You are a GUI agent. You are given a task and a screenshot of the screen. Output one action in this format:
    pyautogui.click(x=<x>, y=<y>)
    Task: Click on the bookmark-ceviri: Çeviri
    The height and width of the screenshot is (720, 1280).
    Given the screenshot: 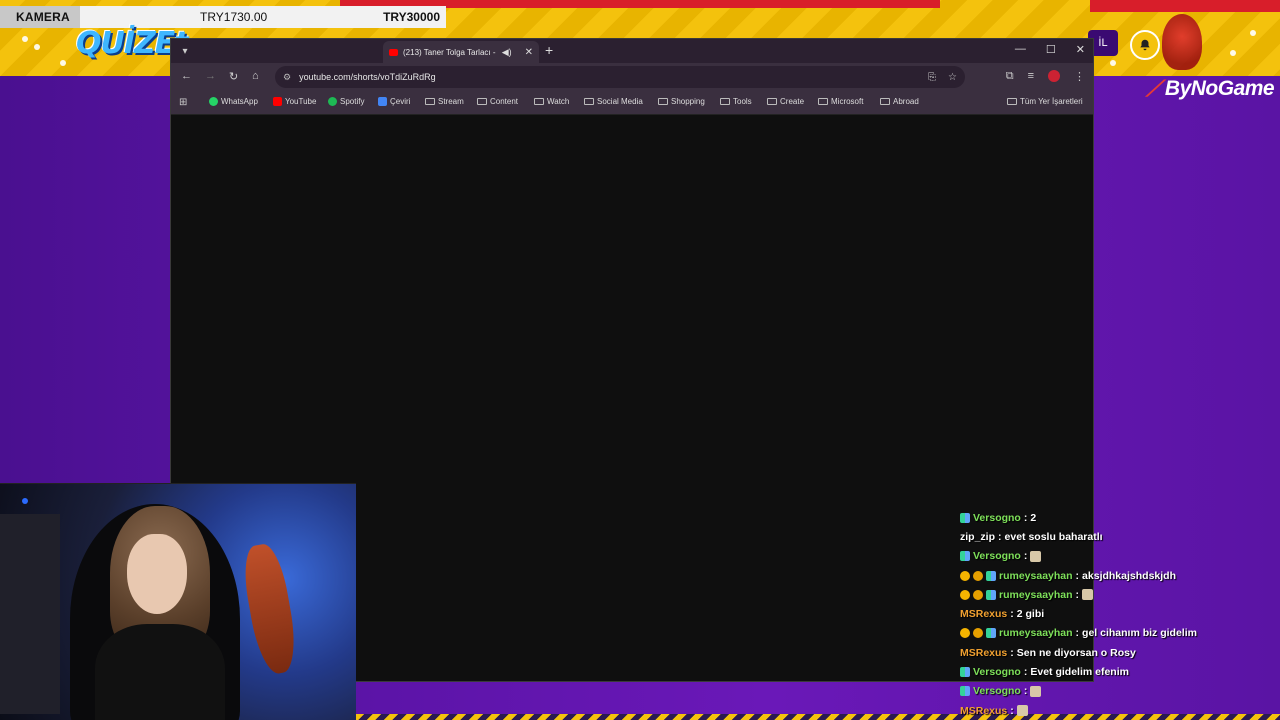 What is the action you would take?
    pyautogui.click(x=394, y=101)
    